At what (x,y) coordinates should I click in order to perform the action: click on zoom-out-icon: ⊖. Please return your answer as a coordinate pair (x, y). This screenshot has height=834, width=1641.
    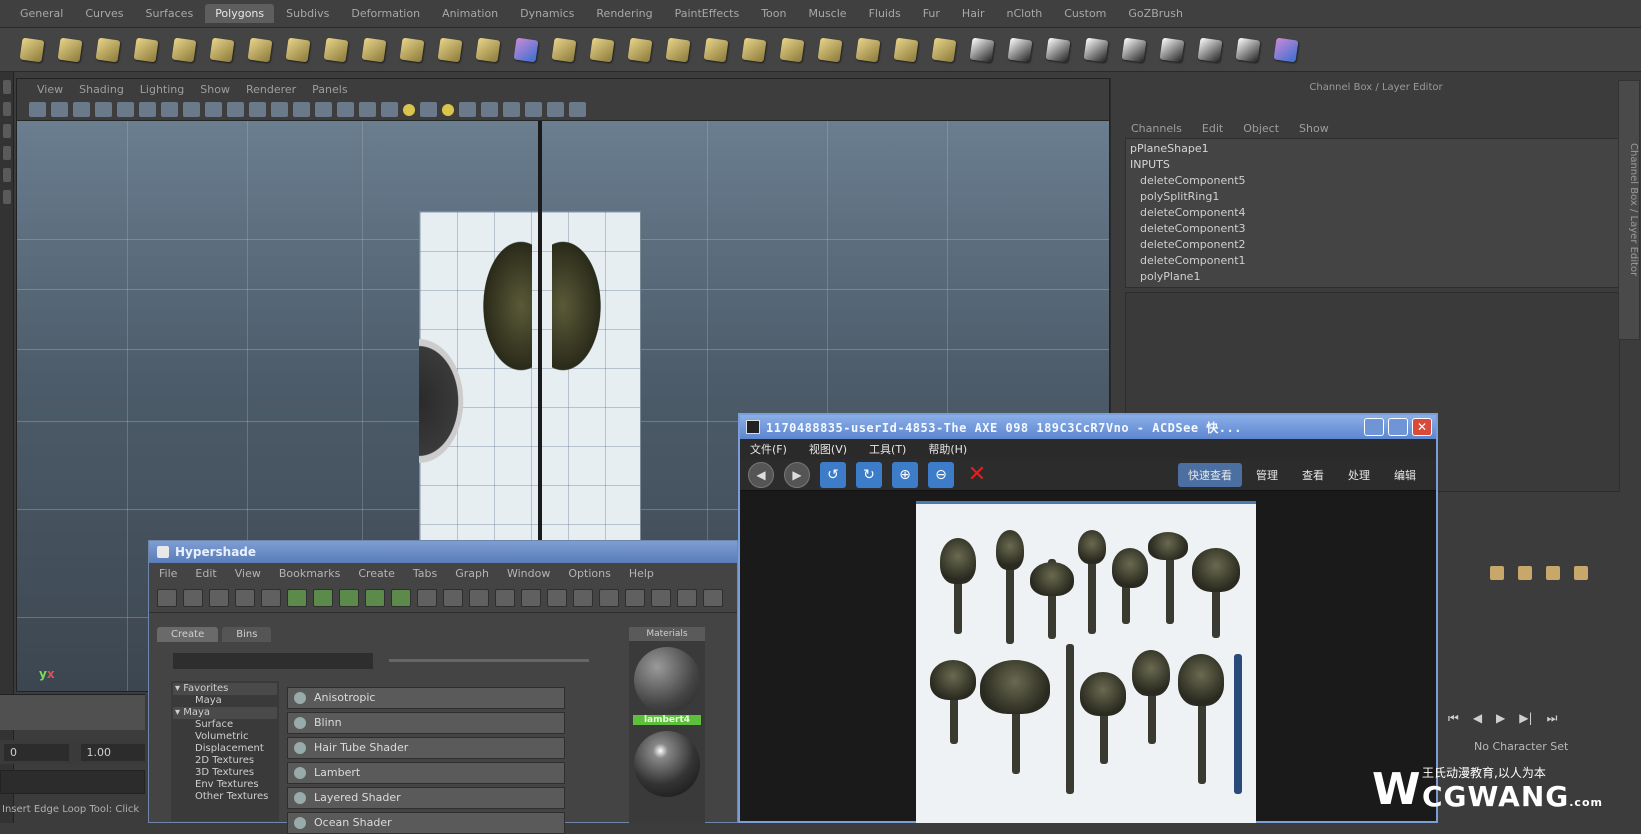
    Looking at the image, I should click on (941, 474).